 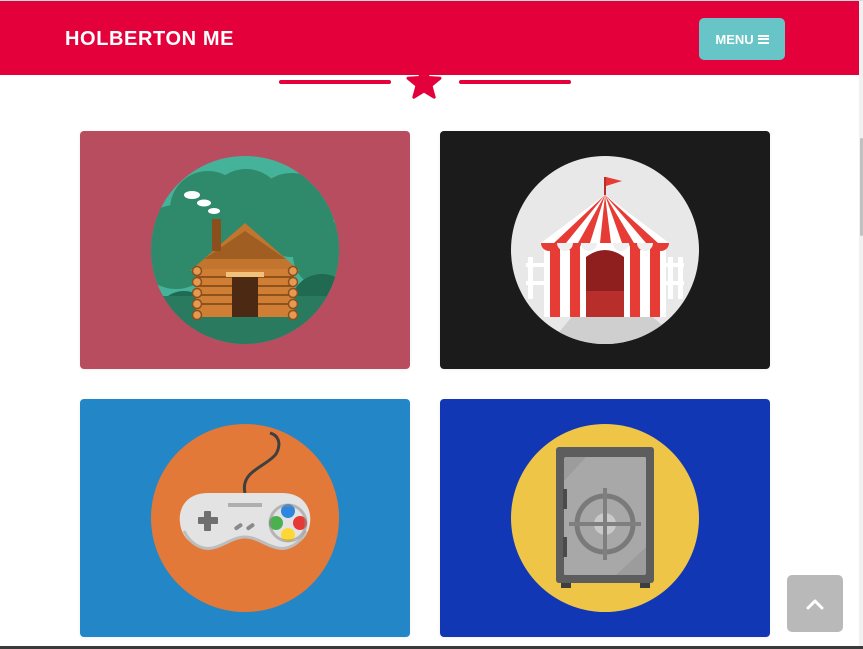 I want to click on menu-button: MENU, so click(x=742, y=39).